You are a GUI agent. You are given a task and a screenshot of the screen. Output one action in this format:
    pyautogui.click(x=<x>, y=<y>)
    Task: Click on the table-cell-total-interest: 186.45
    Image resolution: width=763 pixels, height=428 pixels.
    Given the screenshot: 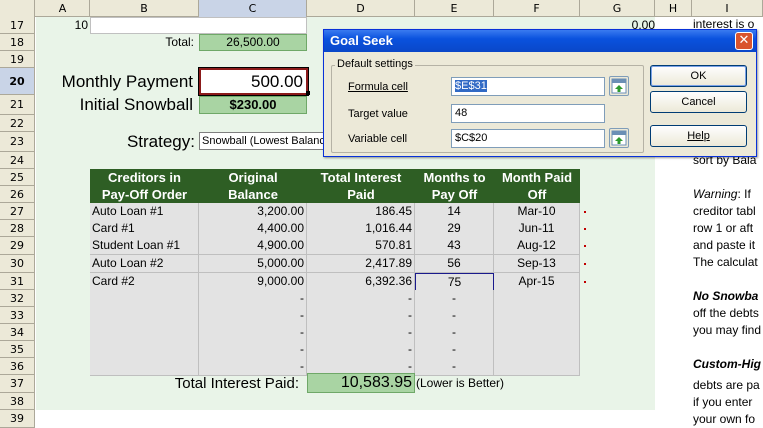 What is the action you would take?
    pyautogui.click(x=361, y=212)
    